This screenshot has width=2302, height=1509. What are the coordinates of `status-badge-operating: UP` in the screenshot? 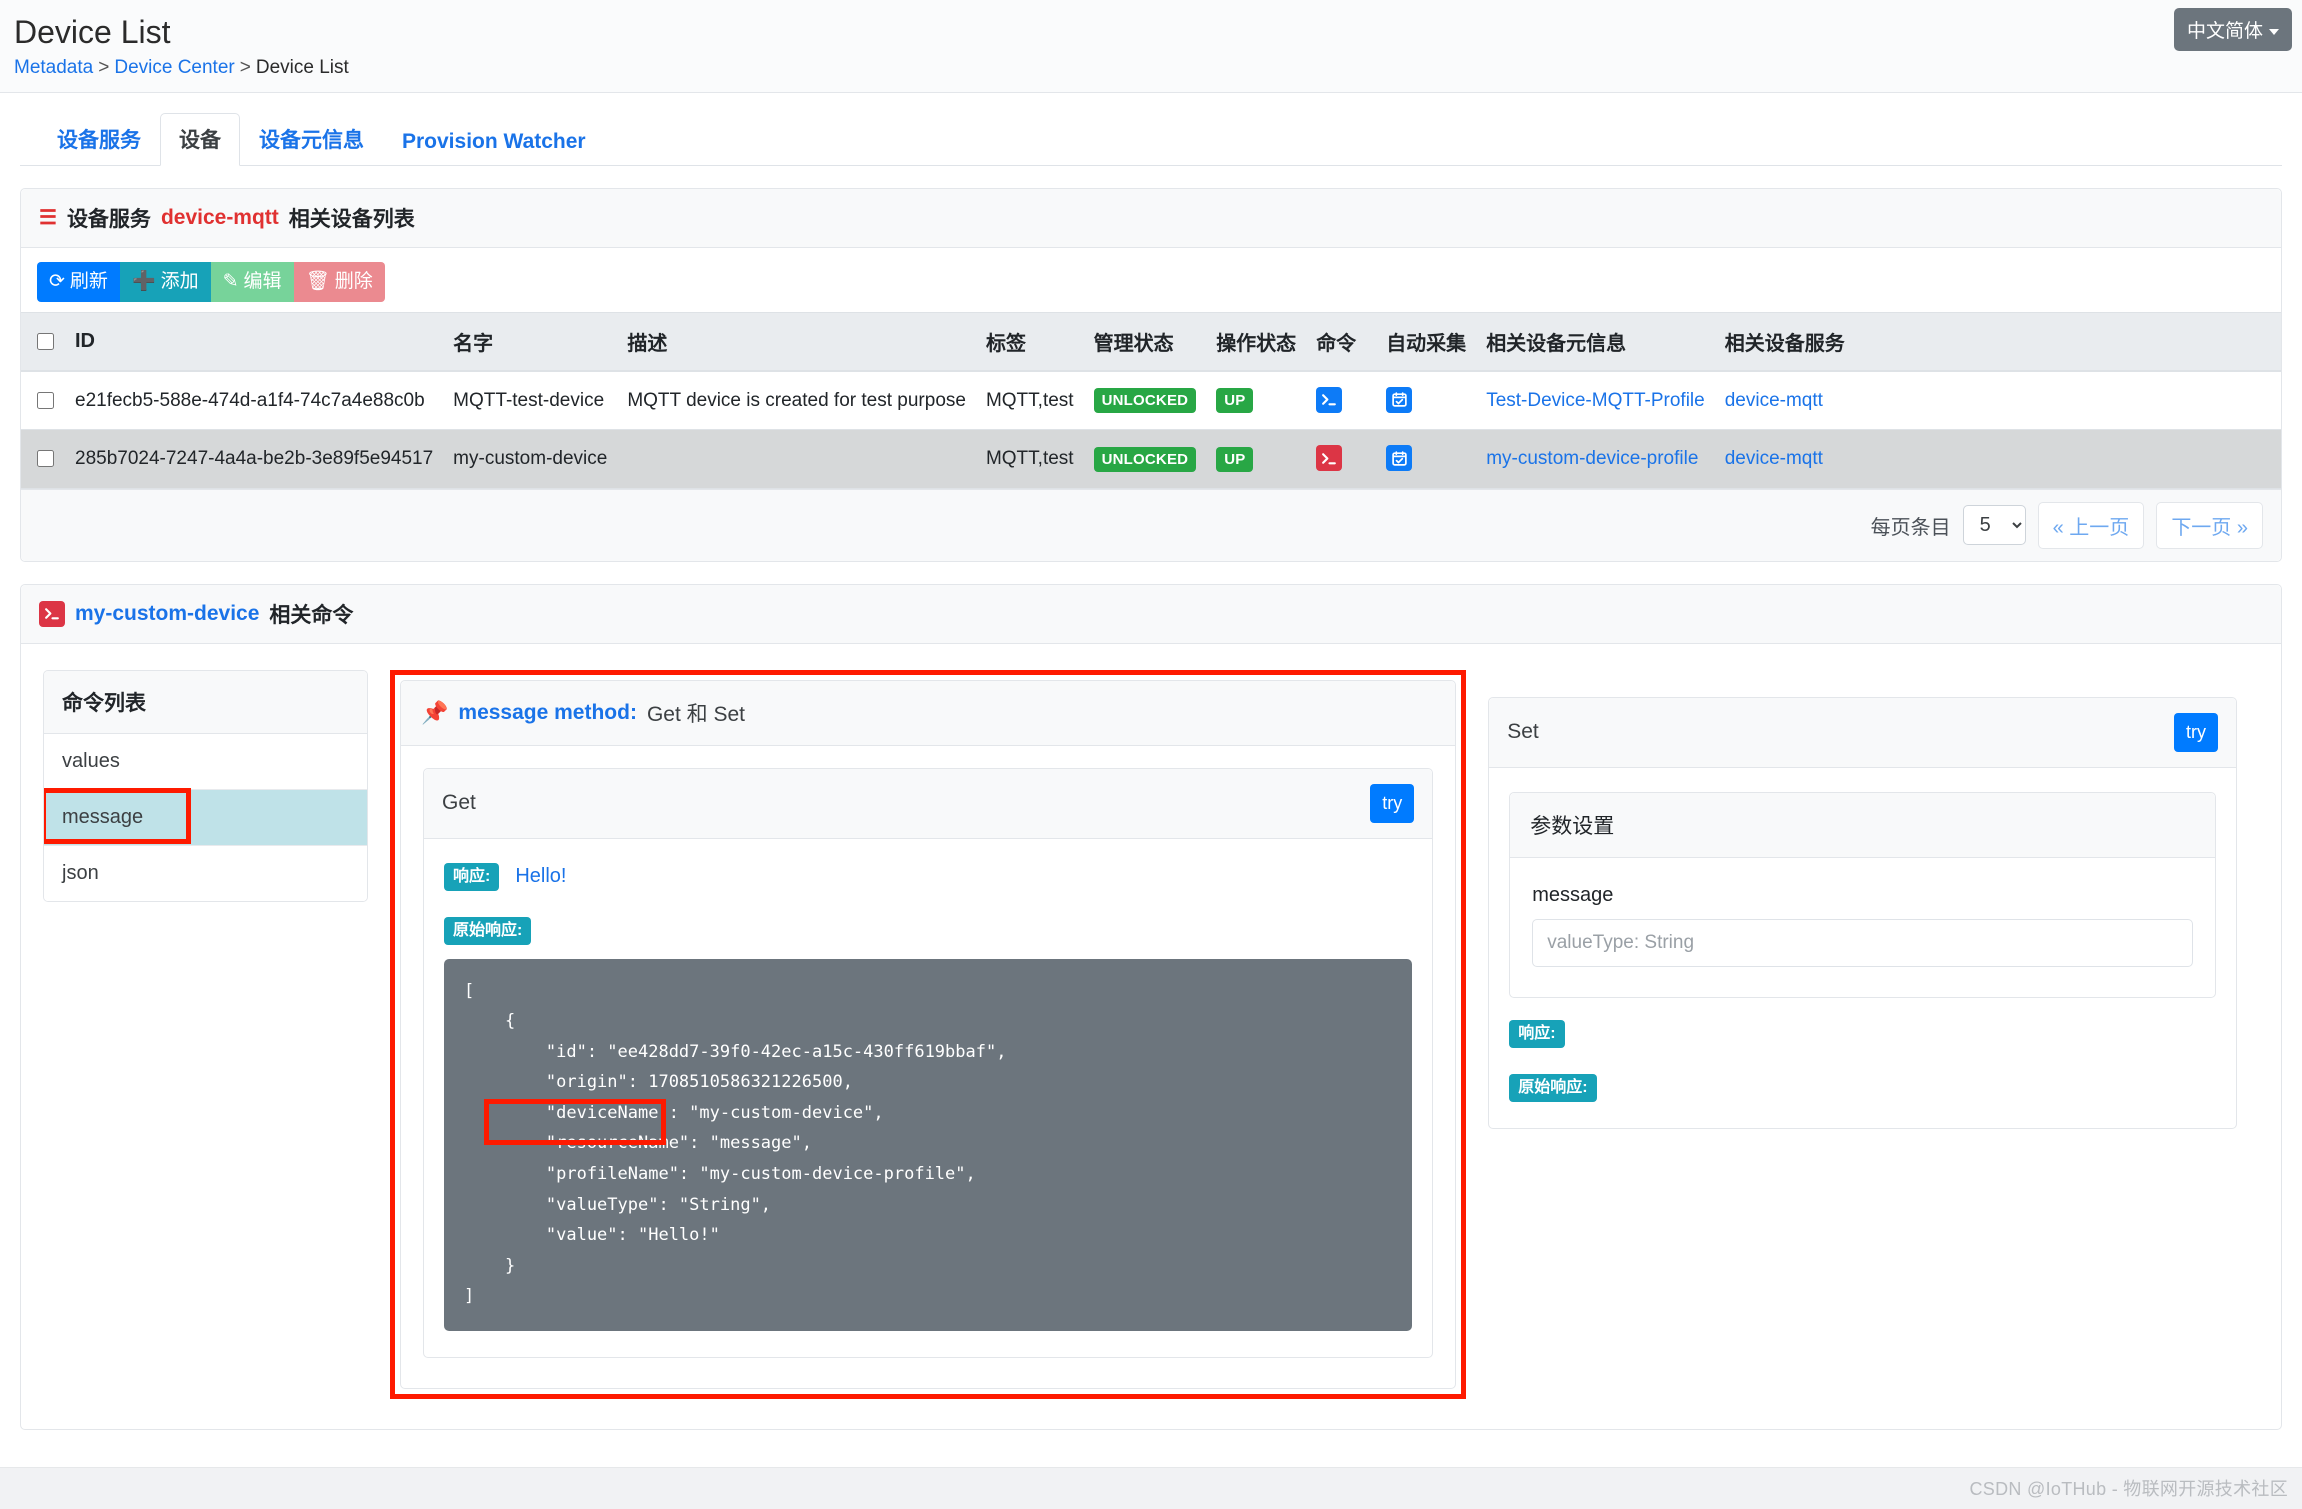 It's located at (1235, 400).